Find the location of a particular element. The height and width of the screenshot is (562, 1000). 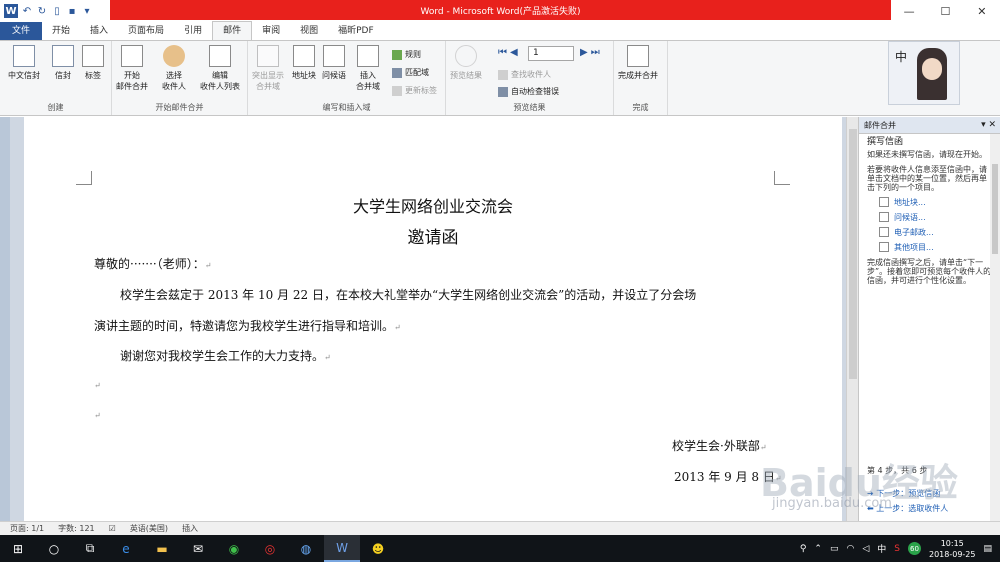

insert-mode: 插入 is located at coordinates (190, 528).